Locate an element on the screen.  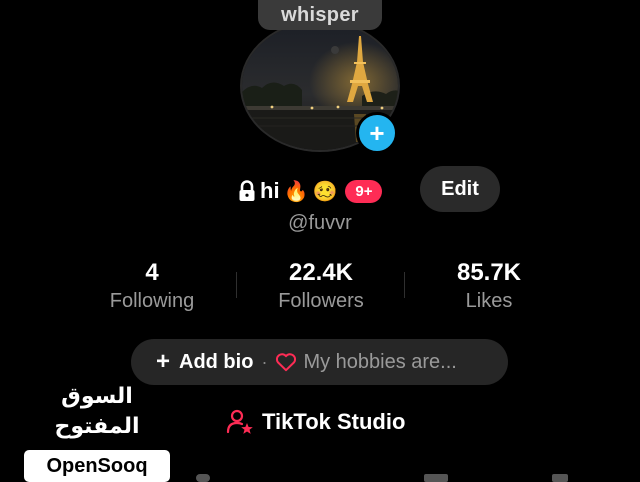
note-text: whisper is located at coordinates (320, 14).